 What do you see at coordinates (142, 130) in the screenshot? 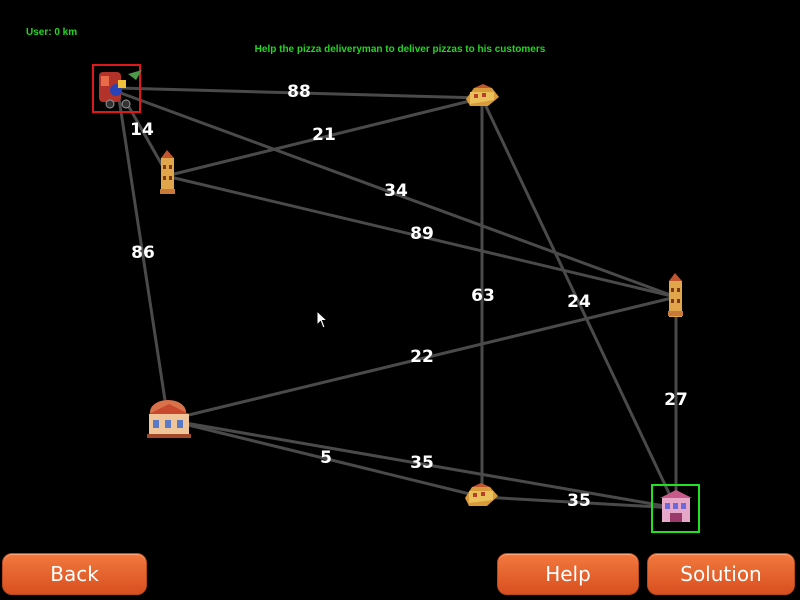
I see `distance-label: 14` at bounding box center [142, 130].